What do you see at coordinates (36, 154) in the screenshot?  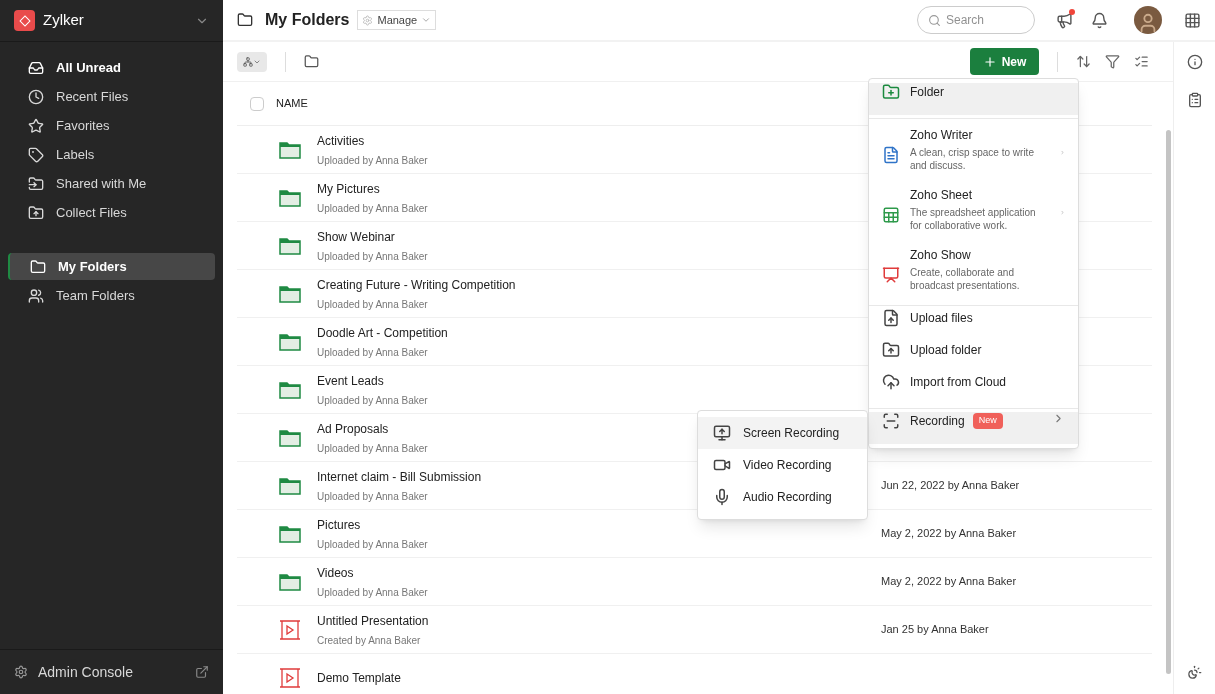 I see `tag-icon` at bounding box center [36, 154].